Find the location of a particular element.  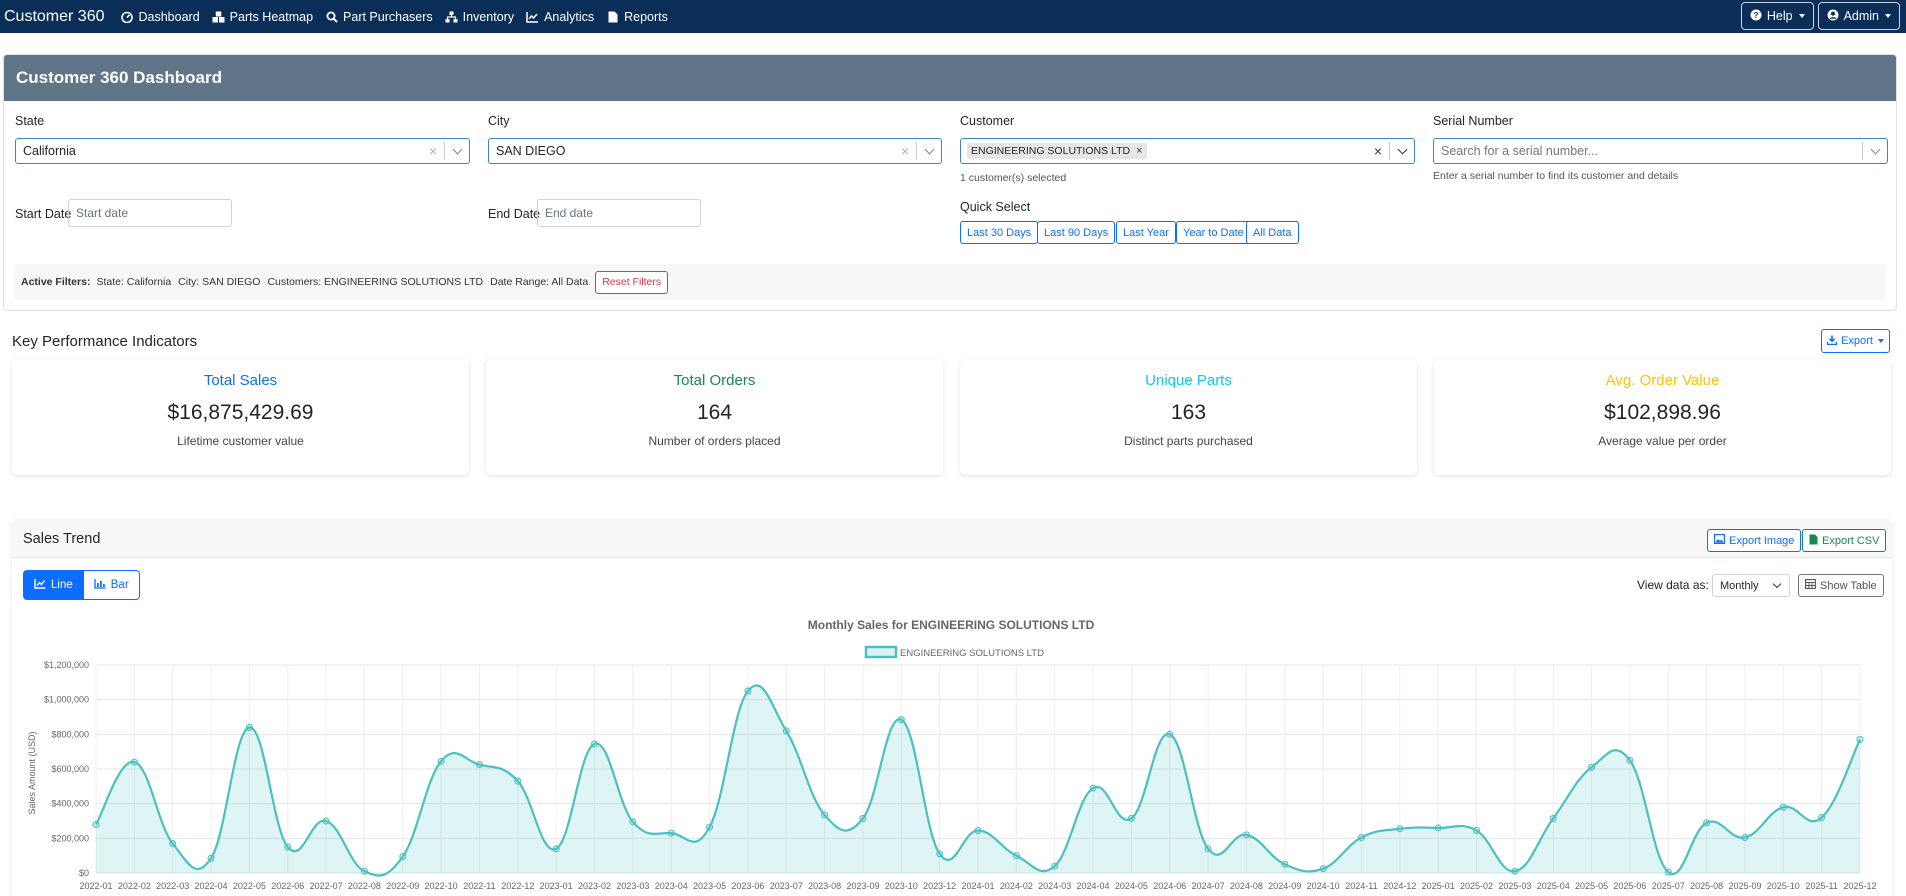

start-date-input: Start date is located at coordinates (150, 213).